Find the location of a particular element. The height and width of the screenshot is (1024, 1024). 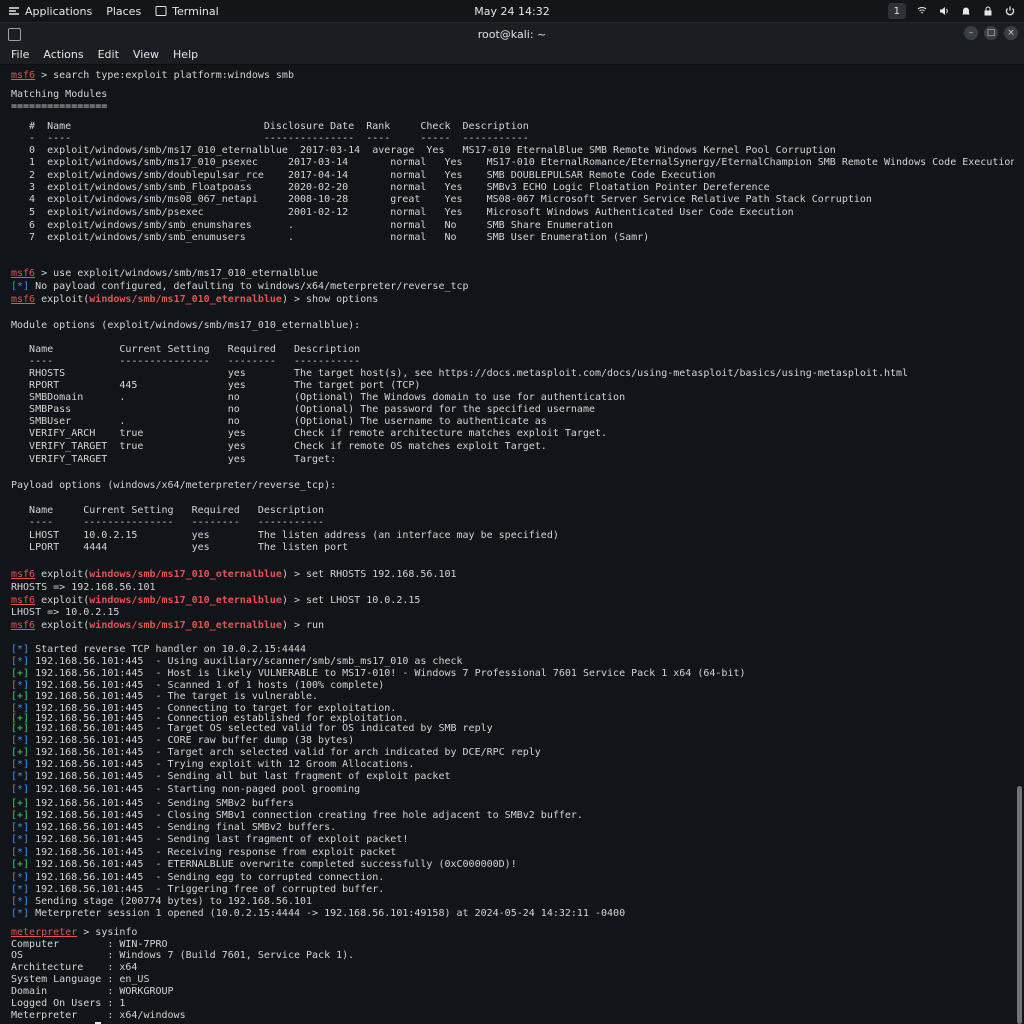

terminal-text: ================ is located at coordinates (59, 106).